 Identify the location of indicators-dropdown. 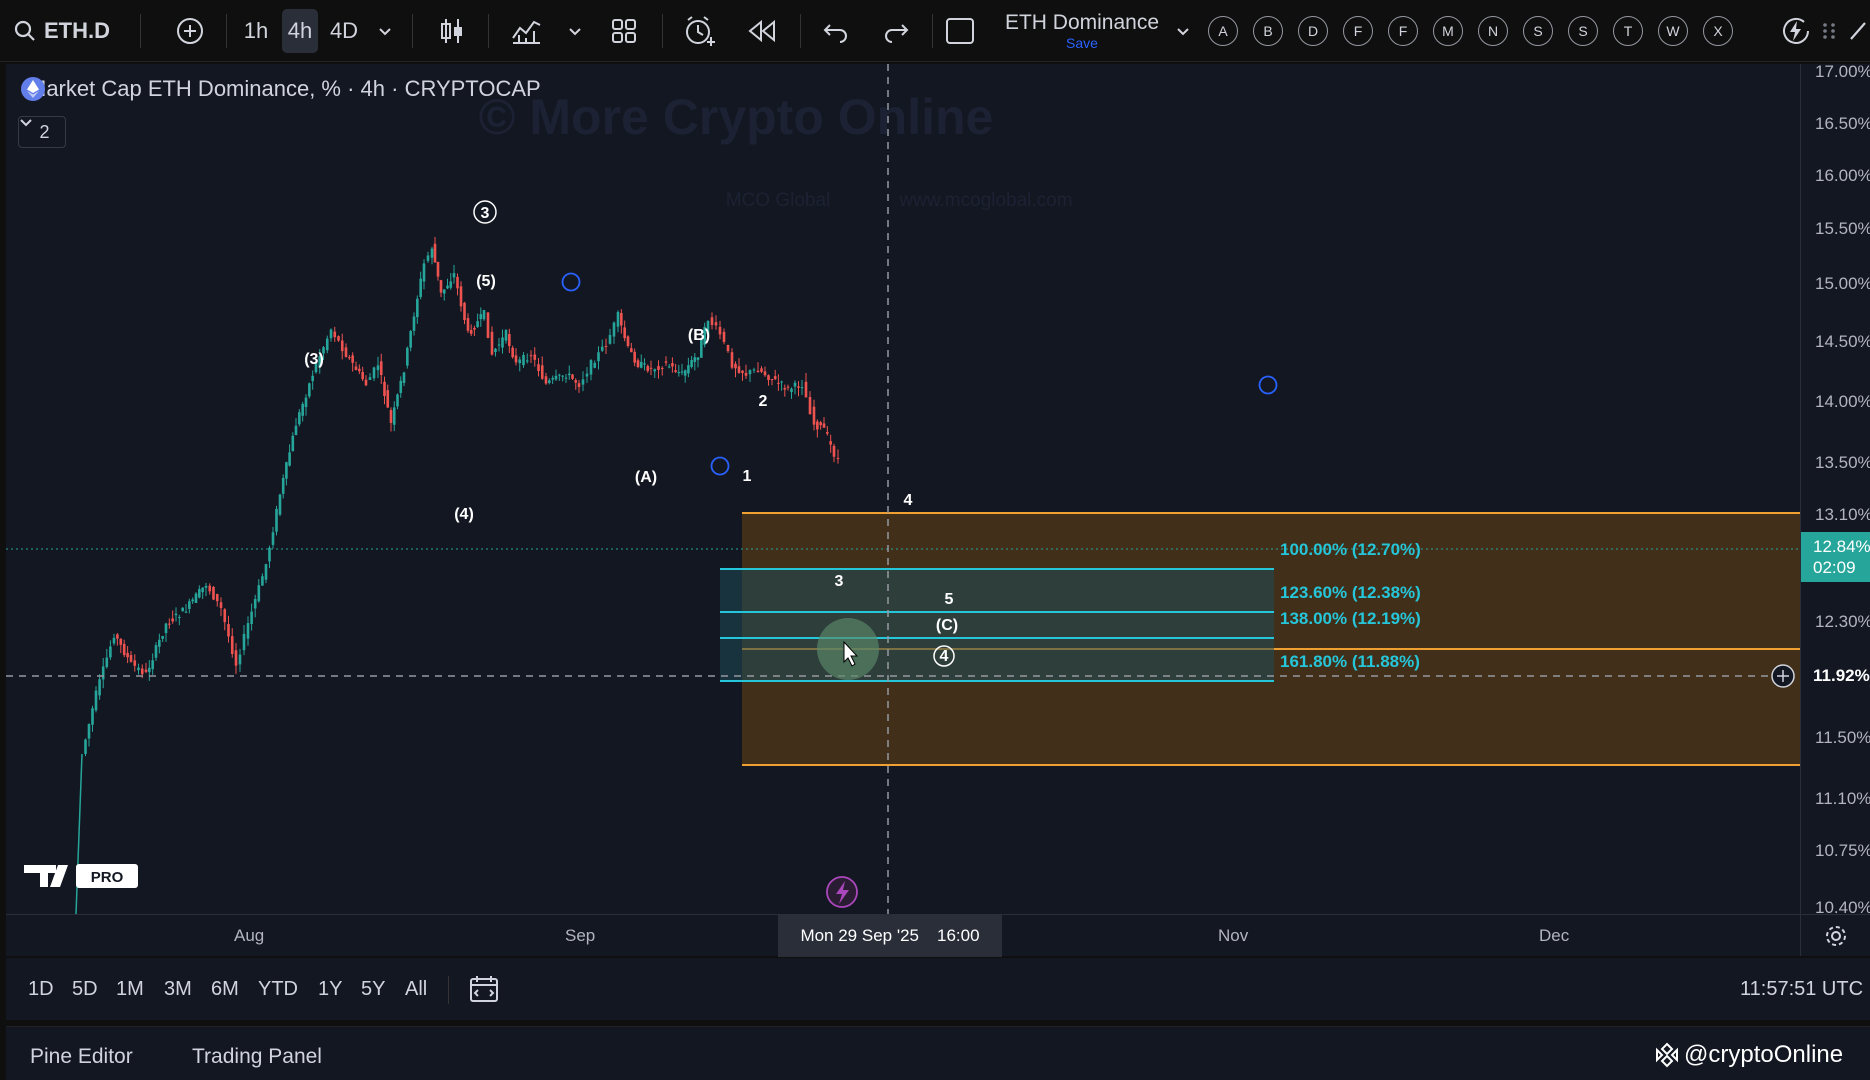
(575, 31).